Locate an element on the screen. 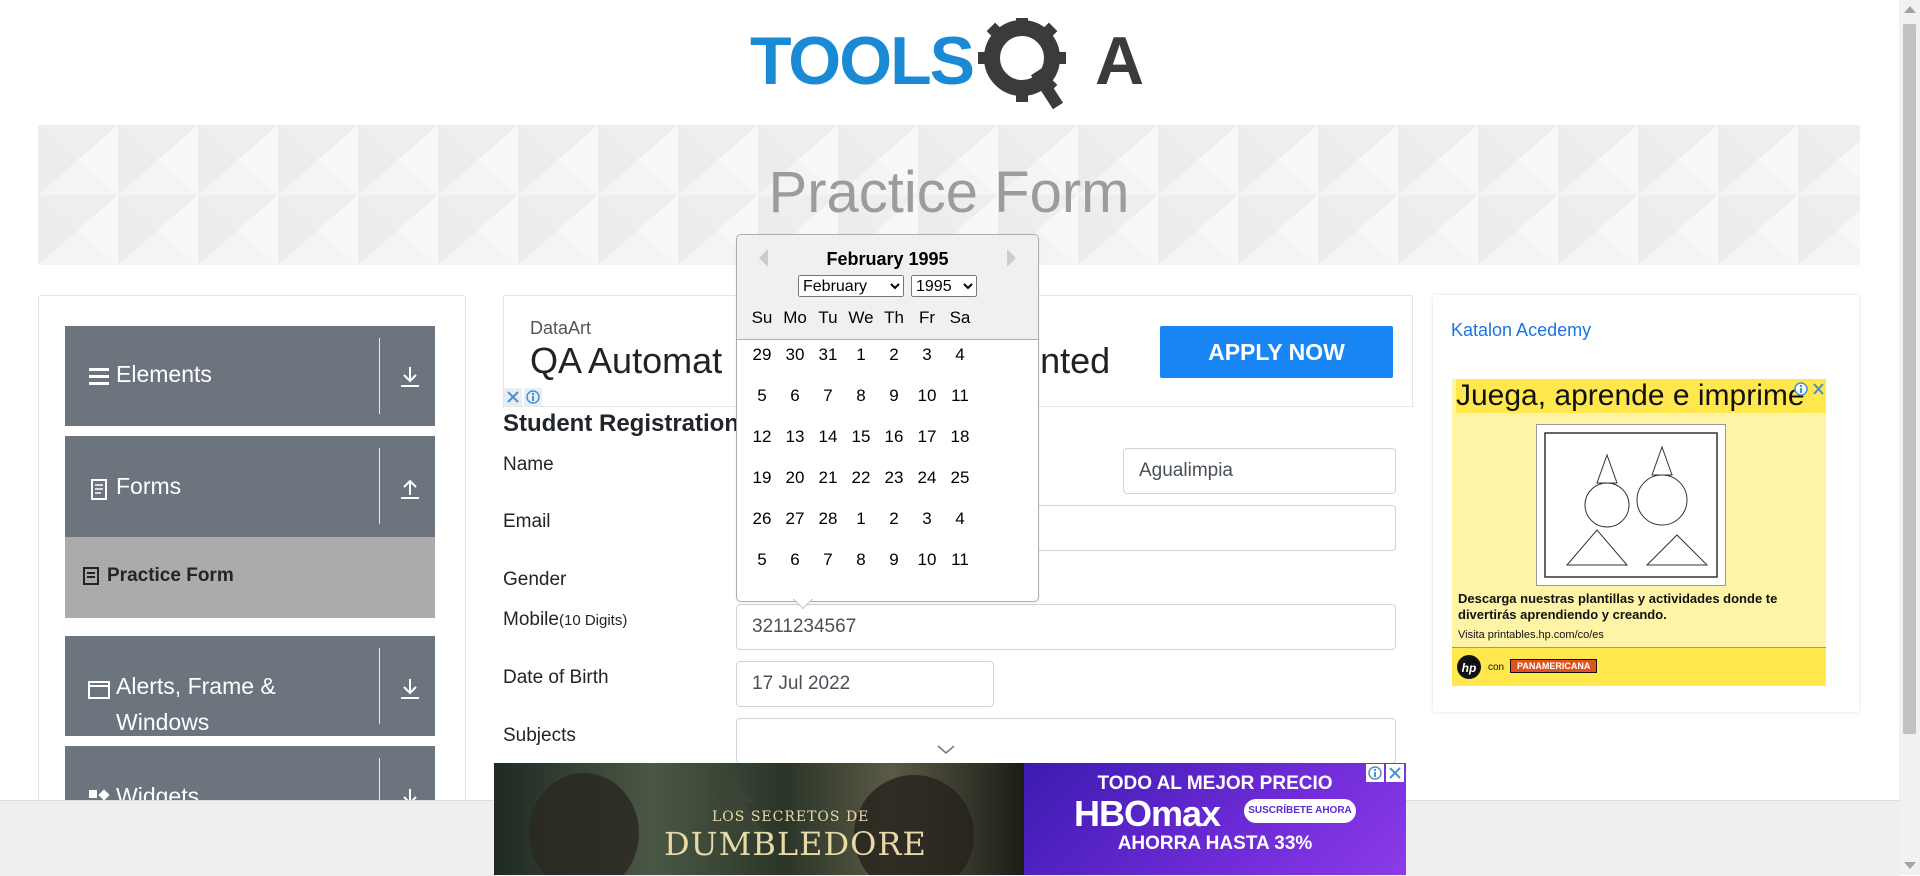 The height and width of the screenshot is (876, 1920). sidebar-group-label: Alerts, Frame & is located at coordinates (196, 686).